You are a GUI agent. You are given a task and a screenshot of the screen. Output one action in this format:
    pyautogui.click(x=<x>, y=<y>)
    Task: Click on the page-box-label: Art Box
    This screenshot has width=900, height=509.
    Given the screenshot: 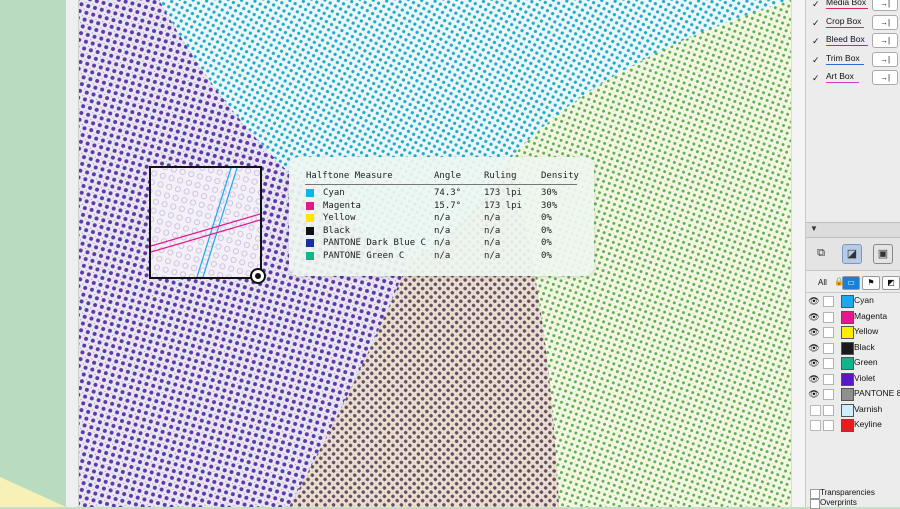 What is the action you would take?
    pyautogui.click(x=840, y=76)
    